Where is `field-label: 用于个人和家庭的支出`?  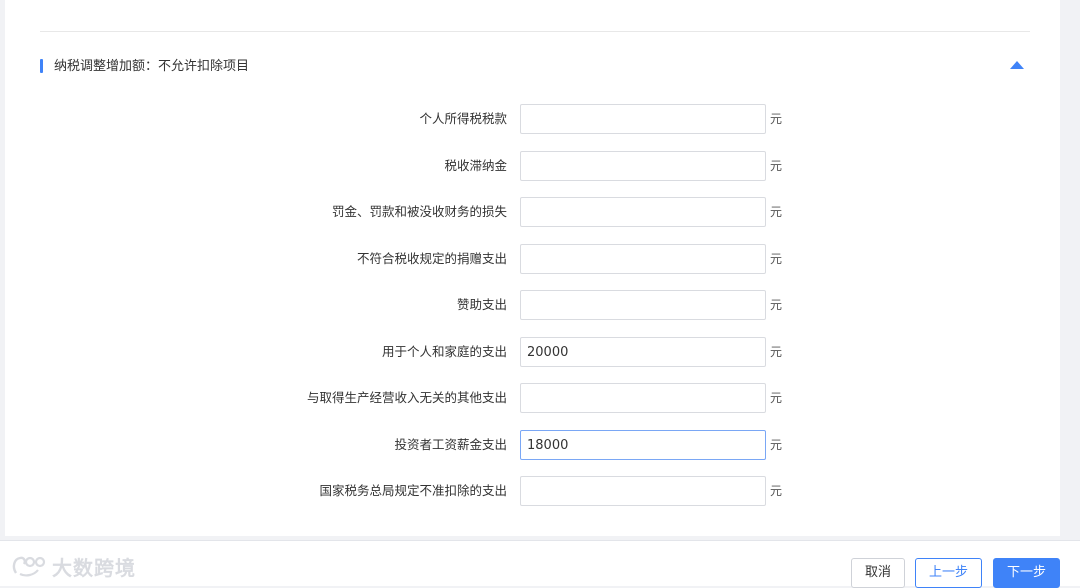
field-label: 用于个人和家庭的支出 is located at coordinates (444, 351).